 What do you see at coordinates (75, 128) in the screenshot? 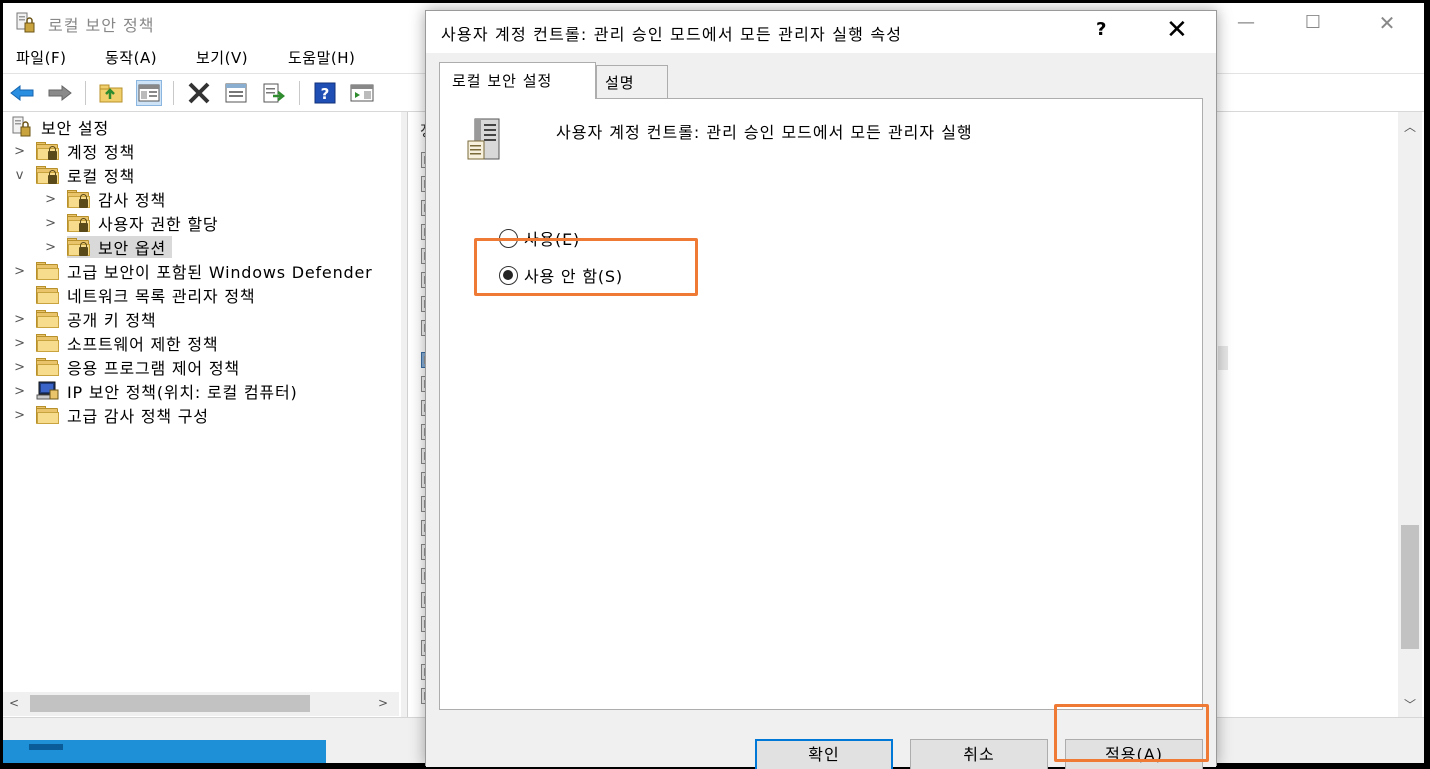
I see `tree-item-label: 보안 설정` at bounding box center [75, 128].